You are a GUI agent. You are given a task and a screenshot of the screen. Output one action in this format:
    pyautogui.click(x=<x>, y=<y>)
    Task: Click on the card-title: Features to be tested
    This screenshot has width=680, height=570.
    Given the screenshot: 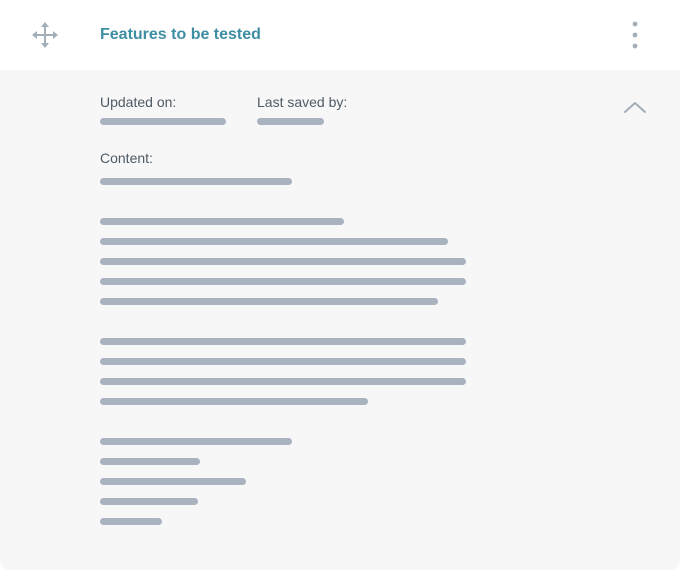 What is the action you would take?
    pyautogui.click(x=180, y=34)
    